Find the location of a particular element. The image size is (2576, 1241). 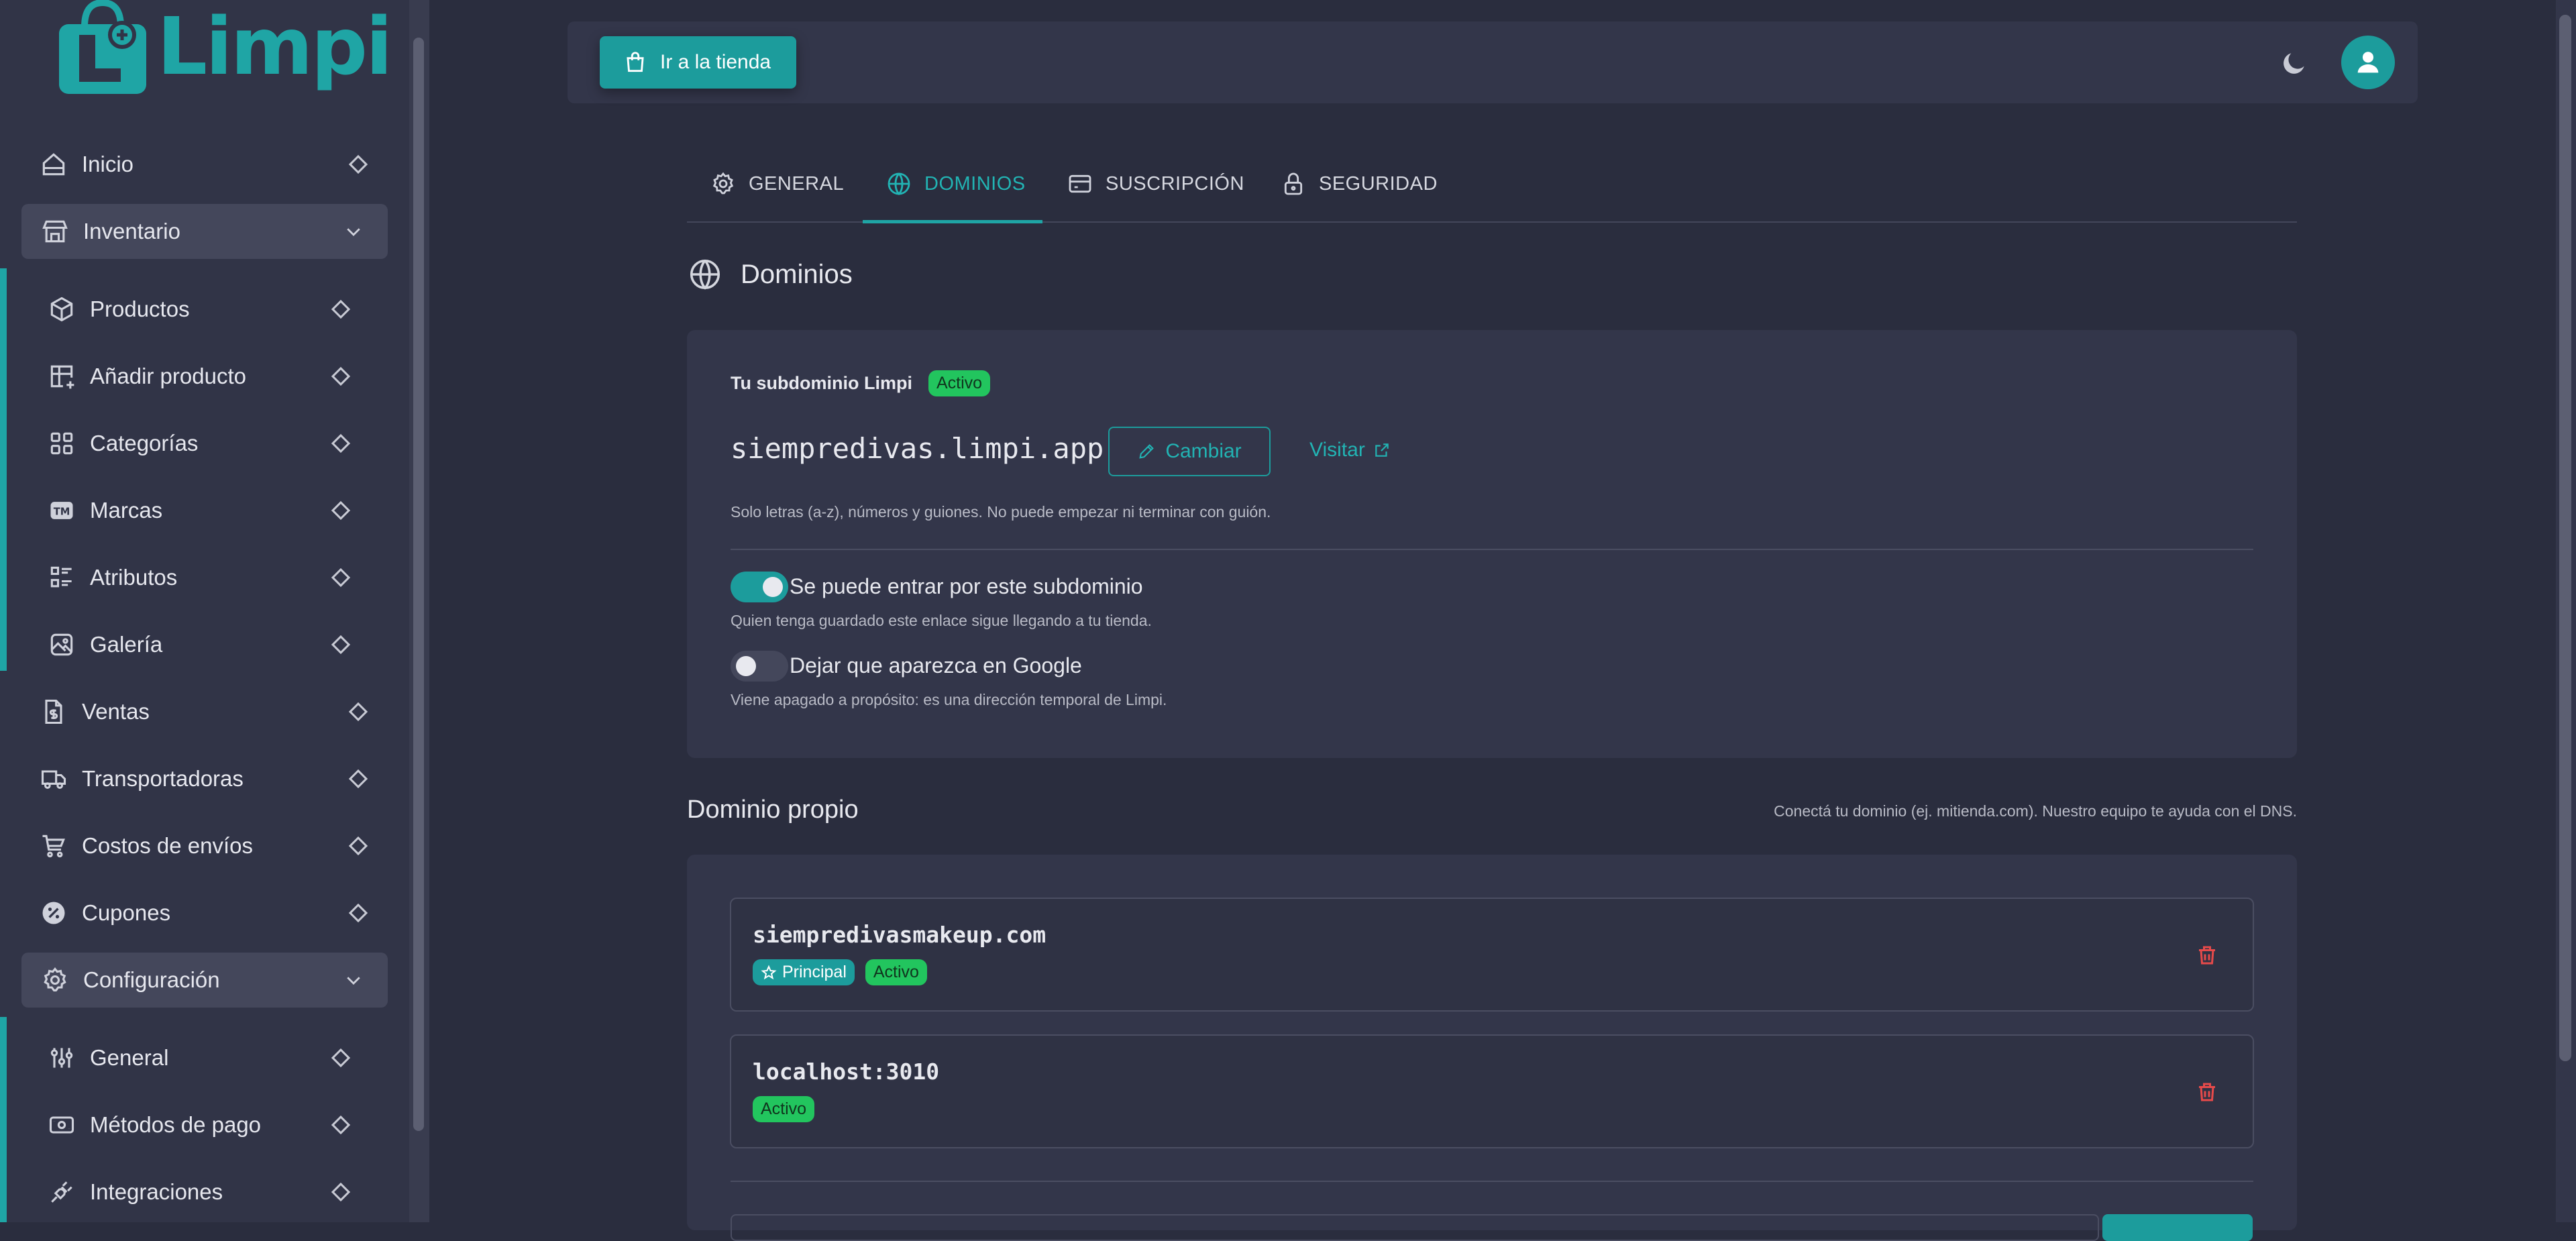

sidebar-item-label: Transportadoras is located at coordinates (163, 778).